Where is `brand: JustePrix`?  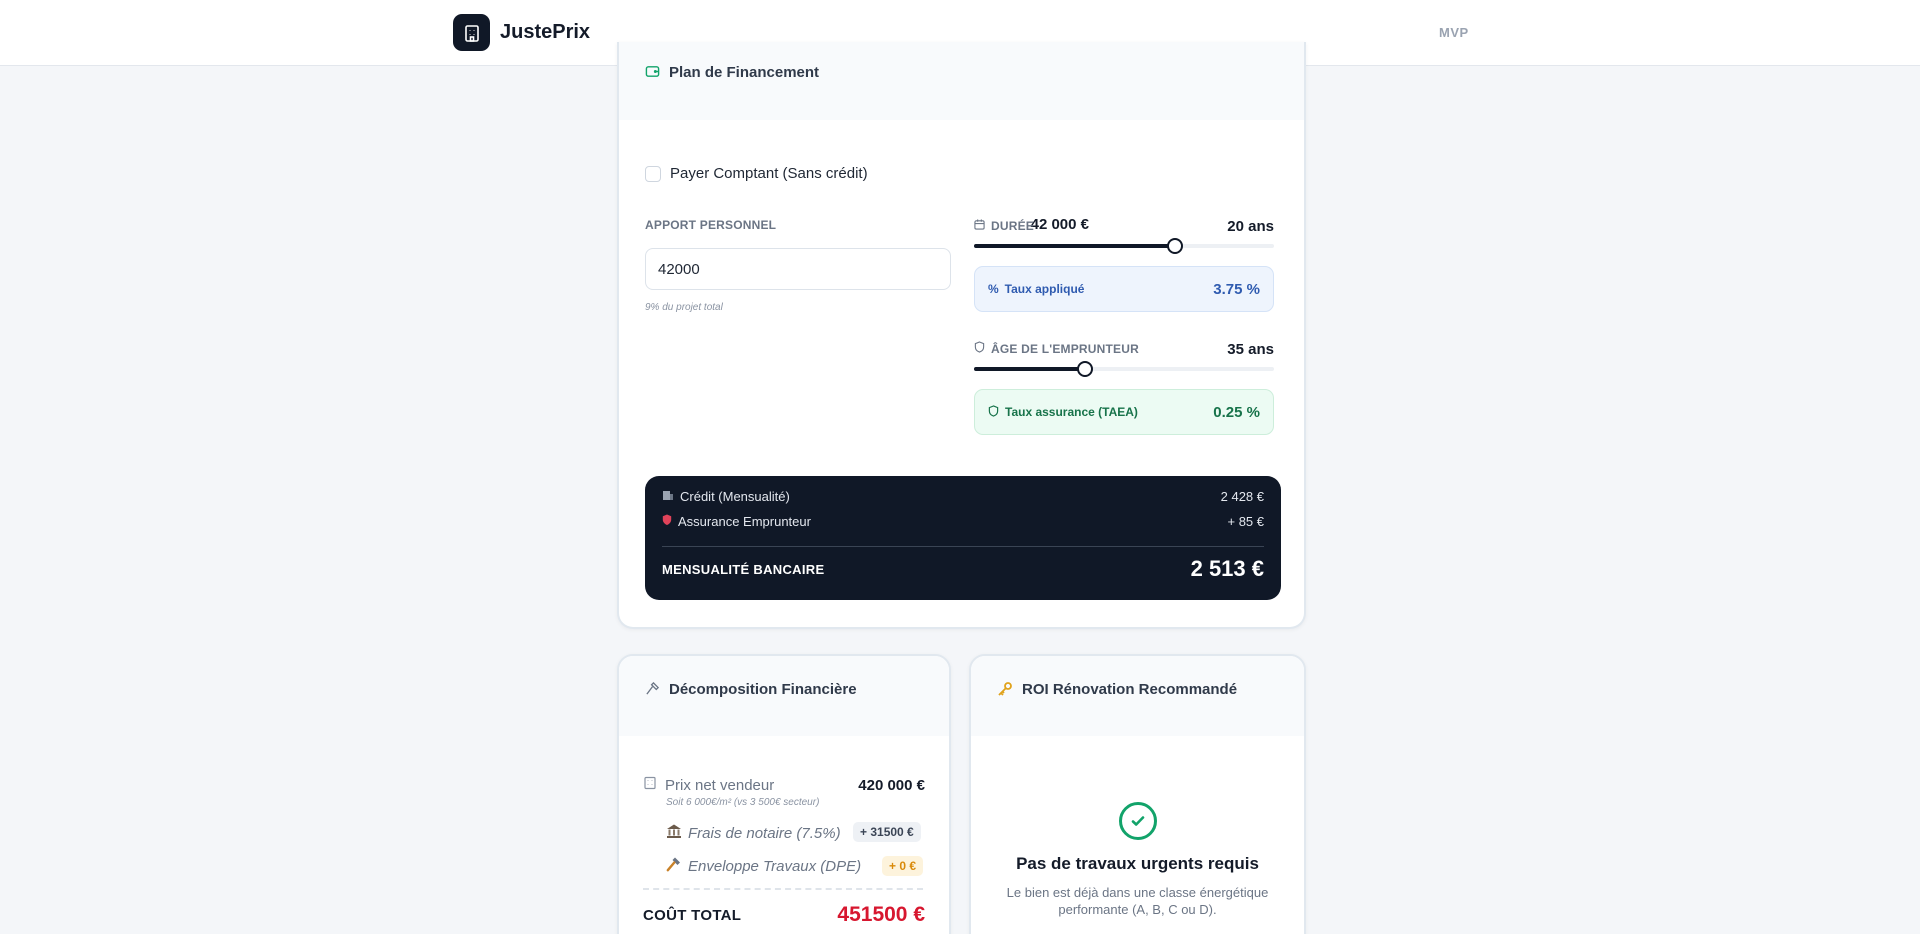
brand: JustePrix is located at coordinates (521, 32).